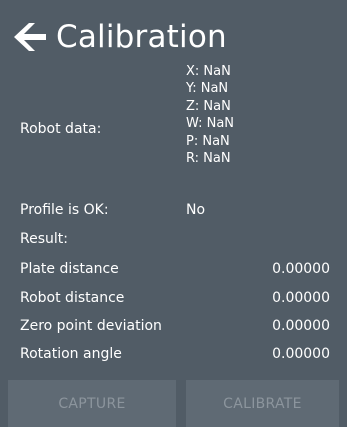 The image size is (347, 427). What do you see at coordinates (72, 298) in the screenshot?
I see `metric-label: Robot distance` at bounding box center [72, 298].